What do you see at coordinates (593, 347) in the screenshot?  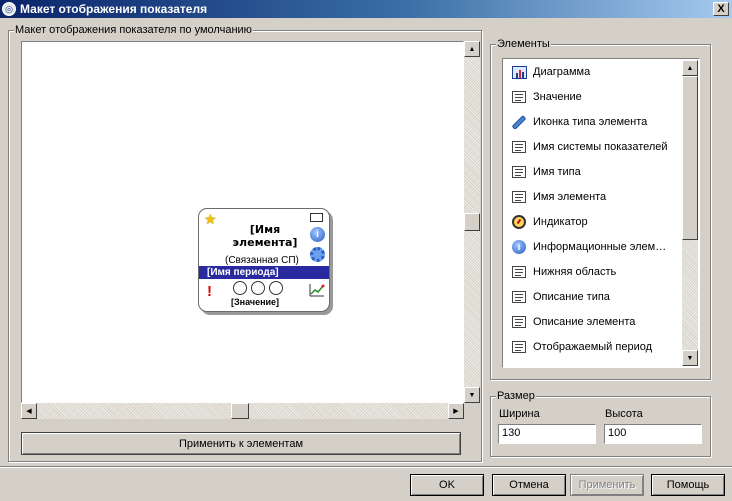 I see `list-item-label: Отображаемый период` at bounding box center [593, 347].